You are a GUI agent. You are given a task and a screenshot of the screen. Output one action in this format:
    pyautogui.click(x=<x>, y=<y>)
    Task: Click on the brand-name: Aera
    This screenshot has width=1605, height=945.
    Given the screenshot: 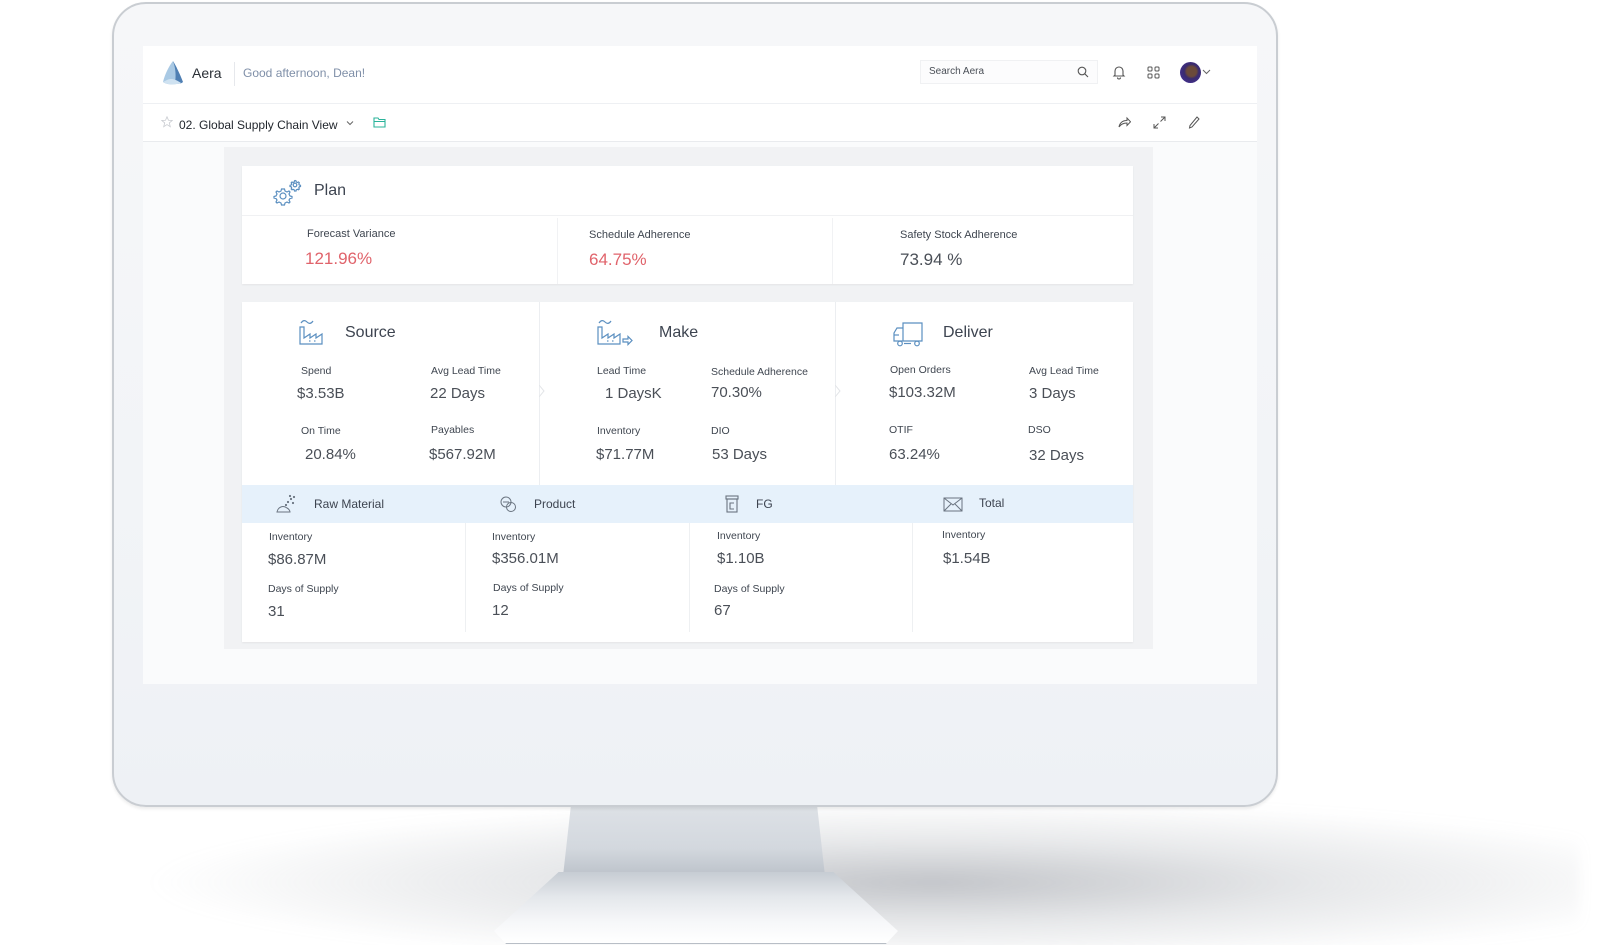 What is the action you would take?
    pyautogui.click(x=207, y=73)
    